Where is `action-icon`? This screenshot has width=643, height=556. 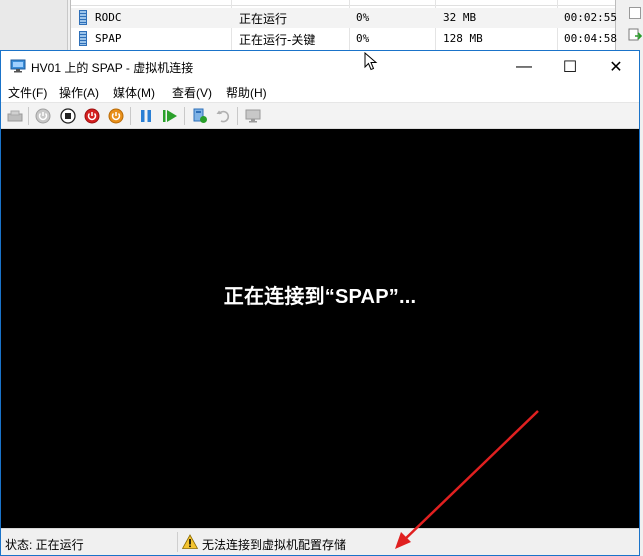
action-icon is located at coordinates (635, 13).